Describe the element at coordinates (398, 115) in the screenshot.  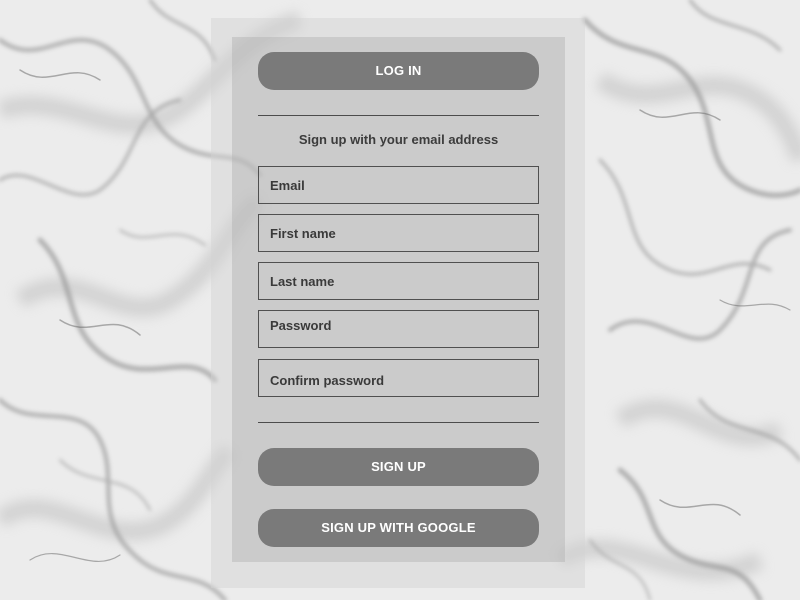
I see `top-divider` at that location.